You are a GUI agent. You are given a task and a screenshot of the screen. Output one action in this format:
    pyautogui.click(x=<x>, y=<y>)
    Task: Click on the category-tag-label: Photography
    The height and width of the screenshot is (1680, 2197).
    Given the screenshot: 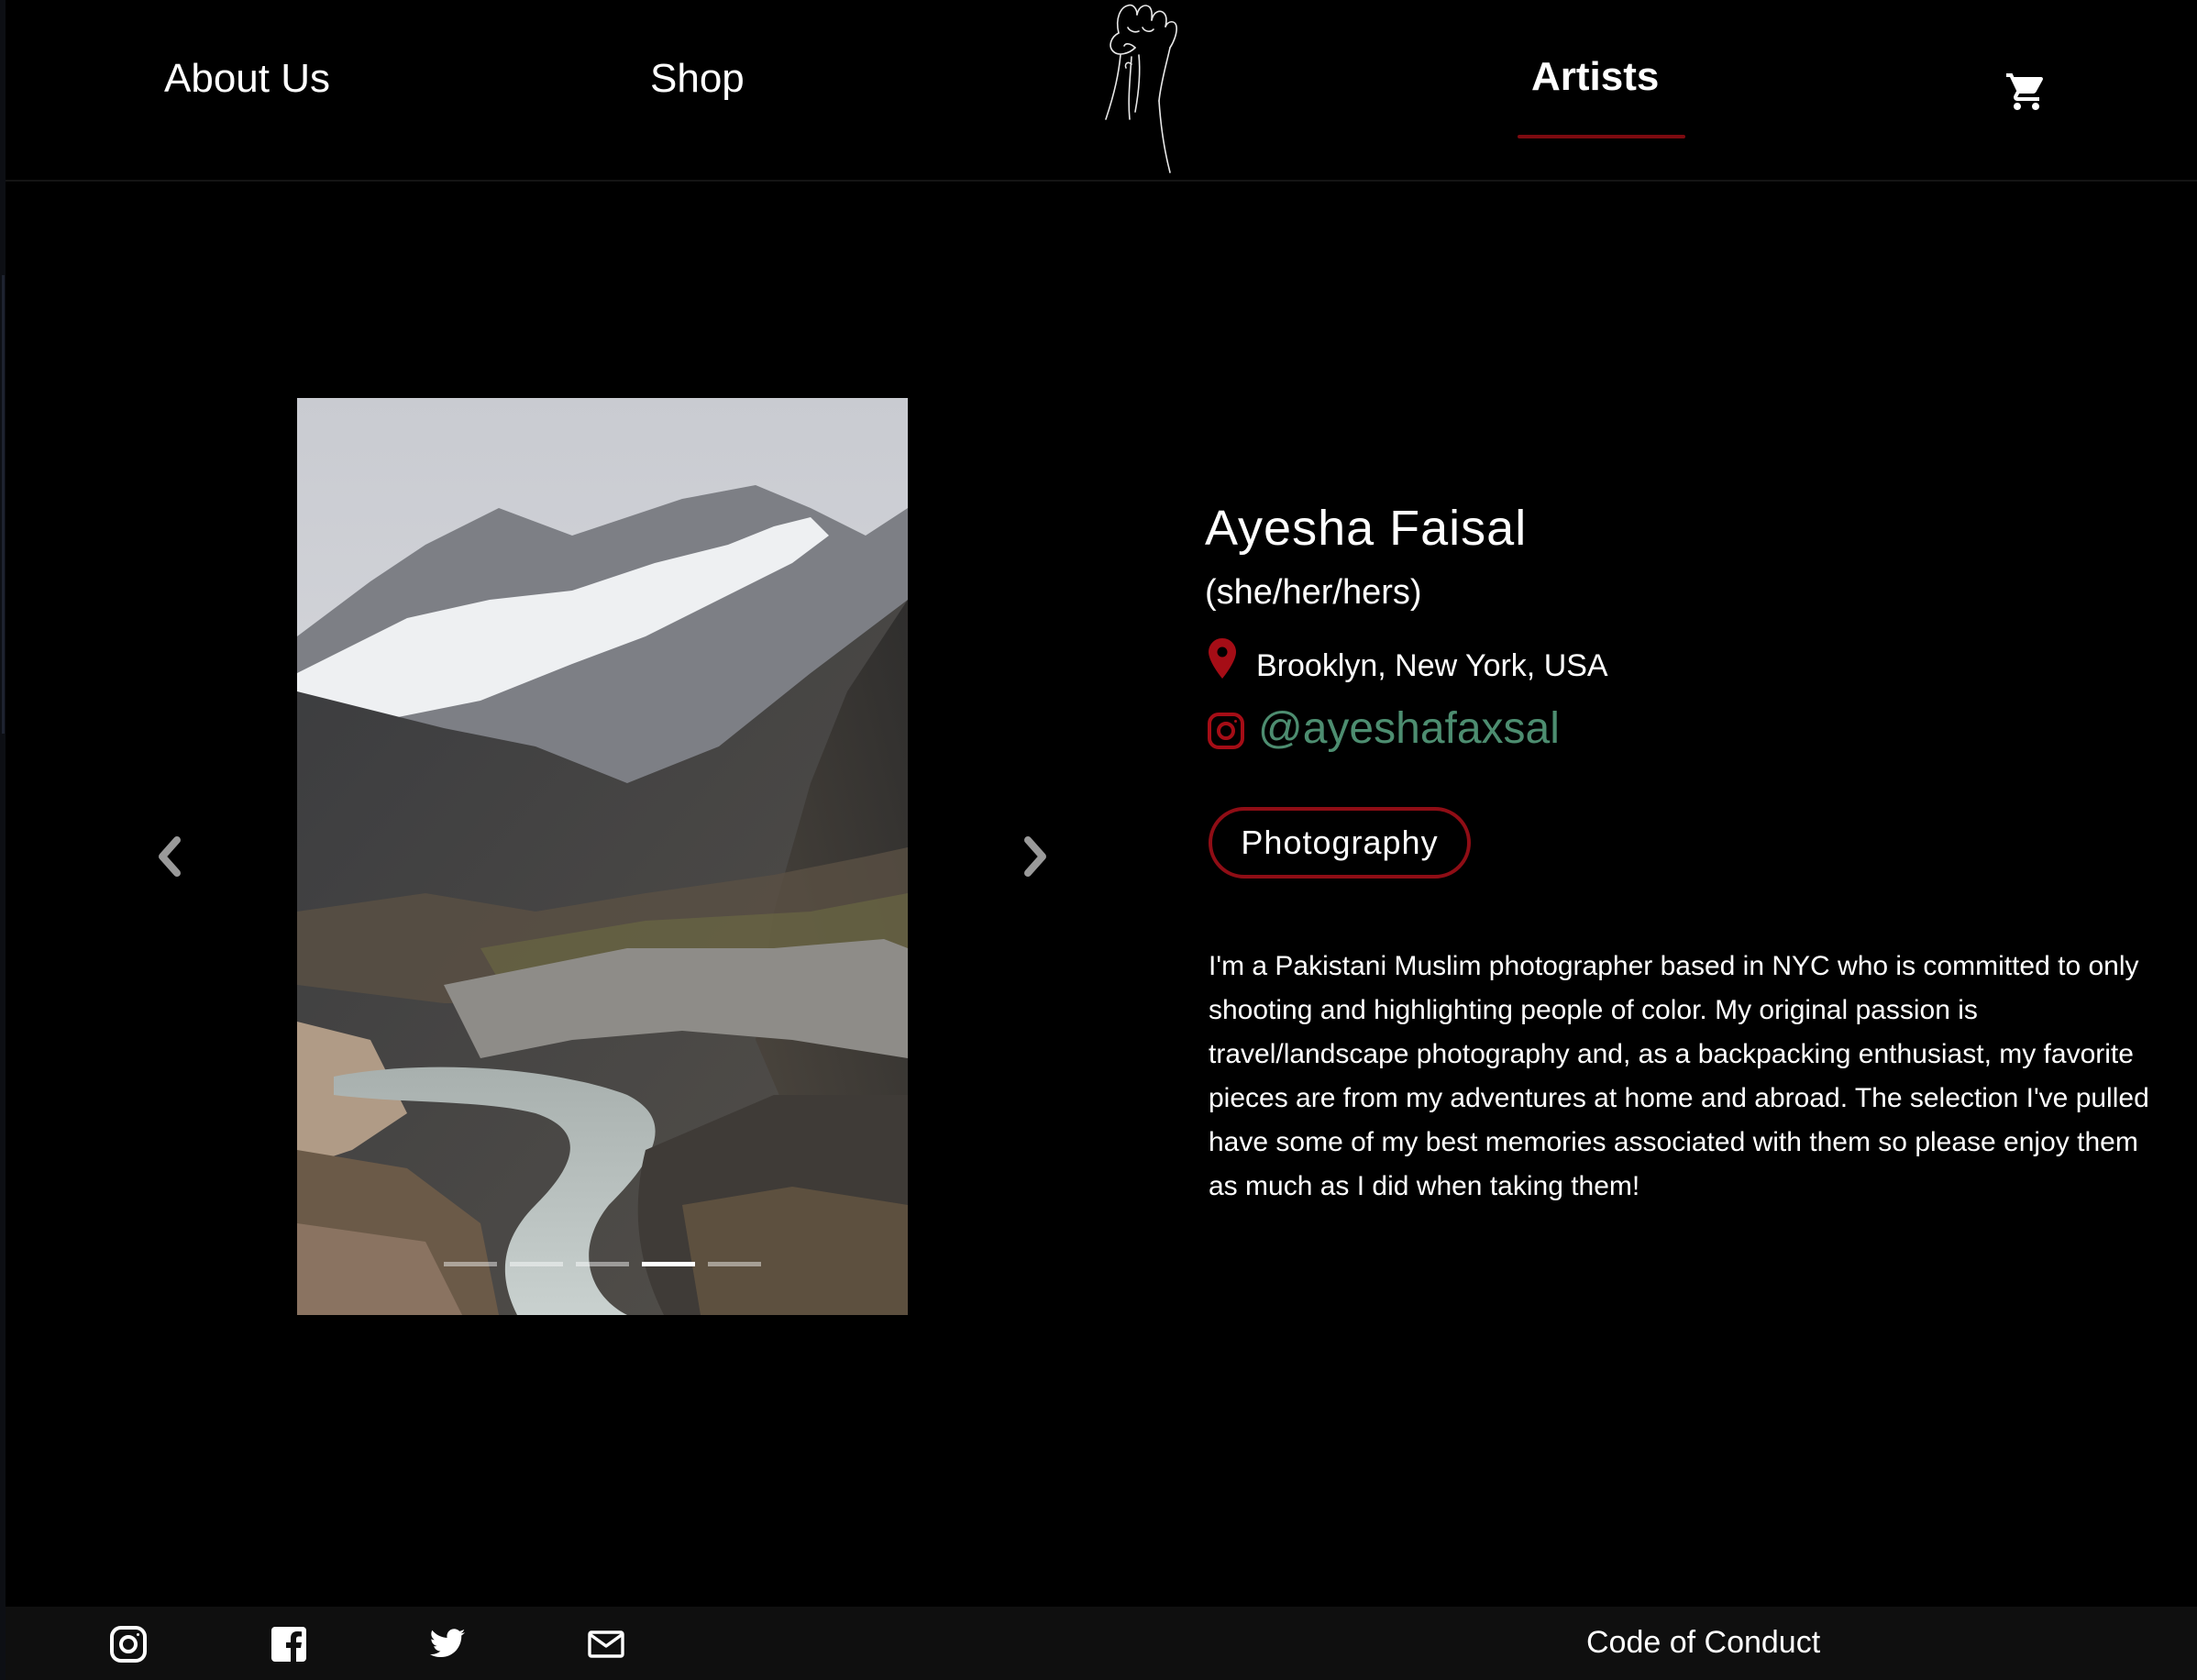 What is the action you would take?
    pyautogui.click(x=1340, y=842)
    